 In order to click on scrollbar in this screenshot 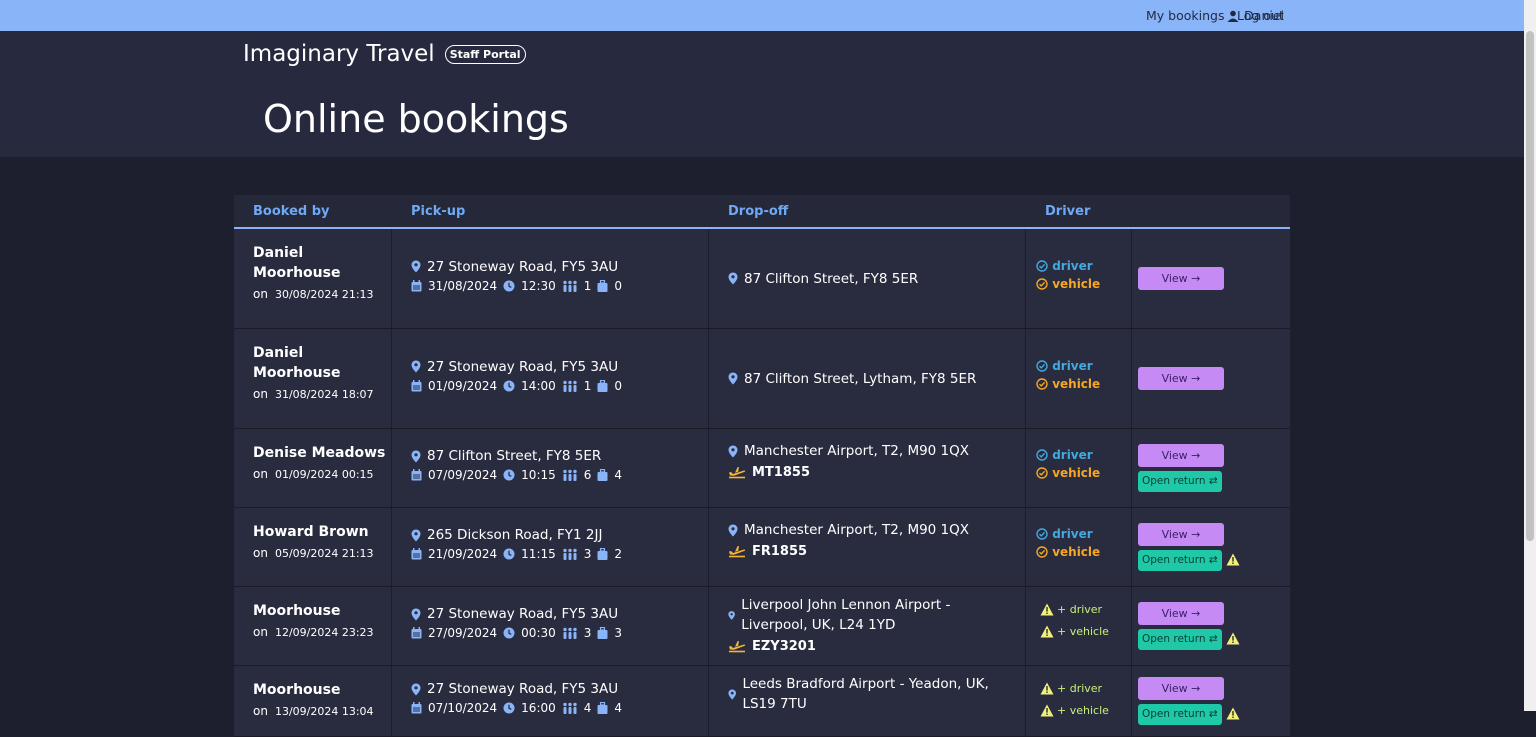, I will do `click(1530, 355)`.